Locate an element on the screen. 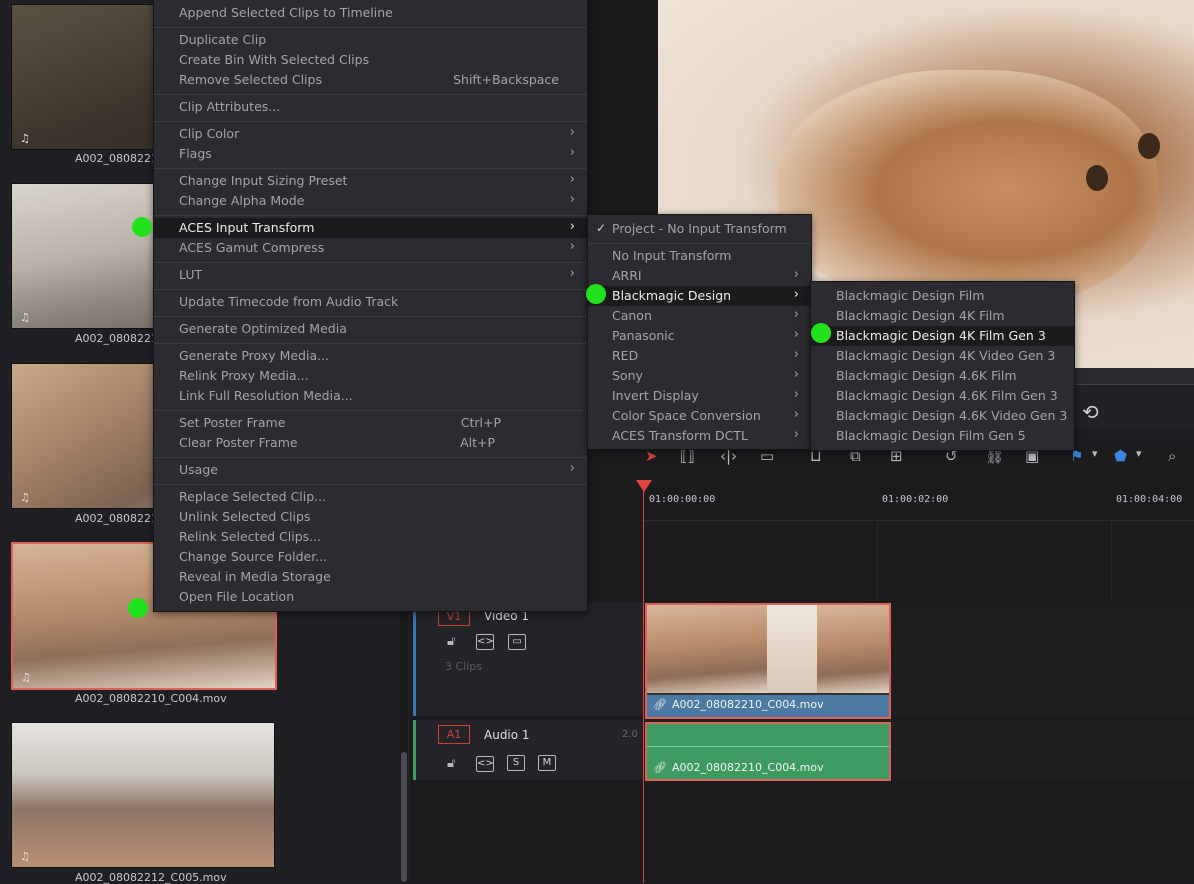  menu-item-flags: Flags › is located at coordinates (370, 154).